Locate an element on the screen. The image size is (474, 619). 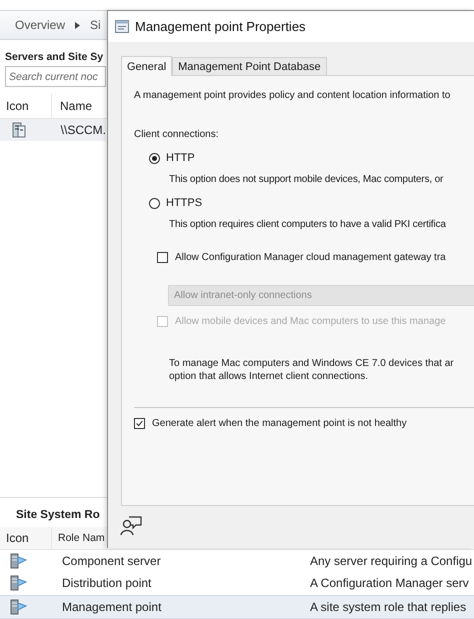
search-field: Search current noc is located at coordinates (55, 76).